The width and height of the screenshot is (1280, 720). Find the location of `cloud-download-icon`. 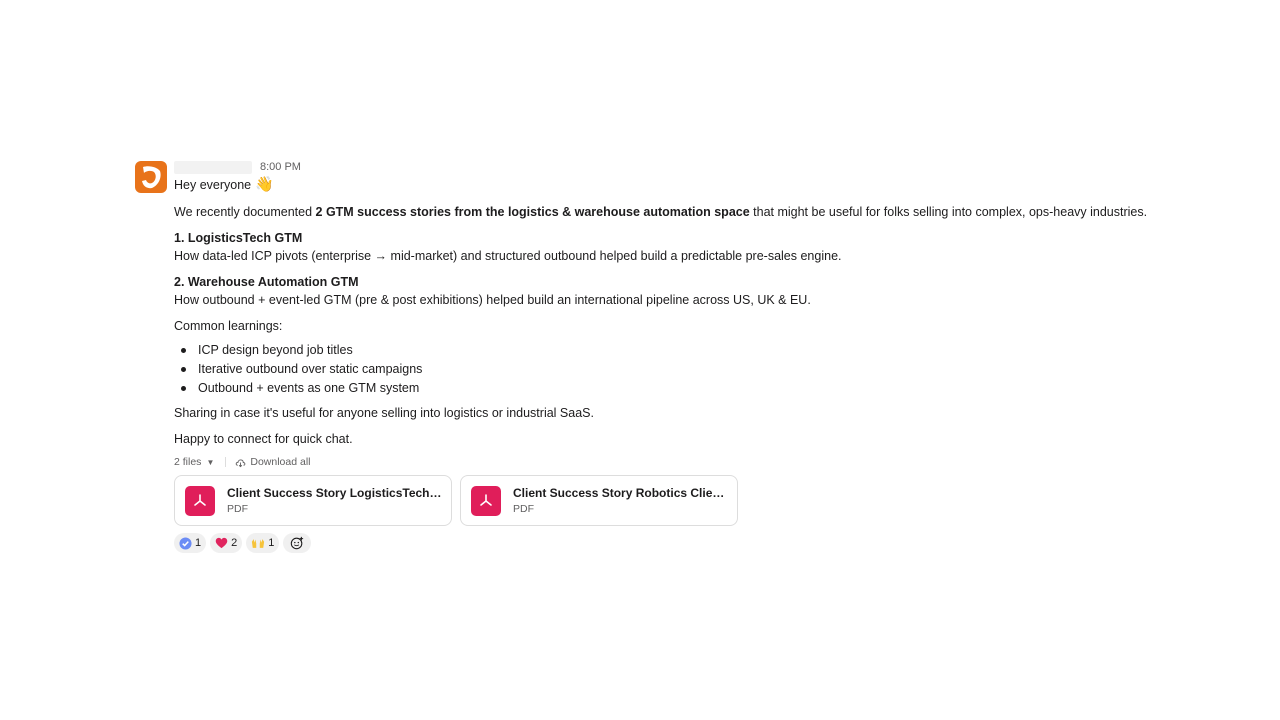

cloud-download-icon is located at coordinates (241, 462).